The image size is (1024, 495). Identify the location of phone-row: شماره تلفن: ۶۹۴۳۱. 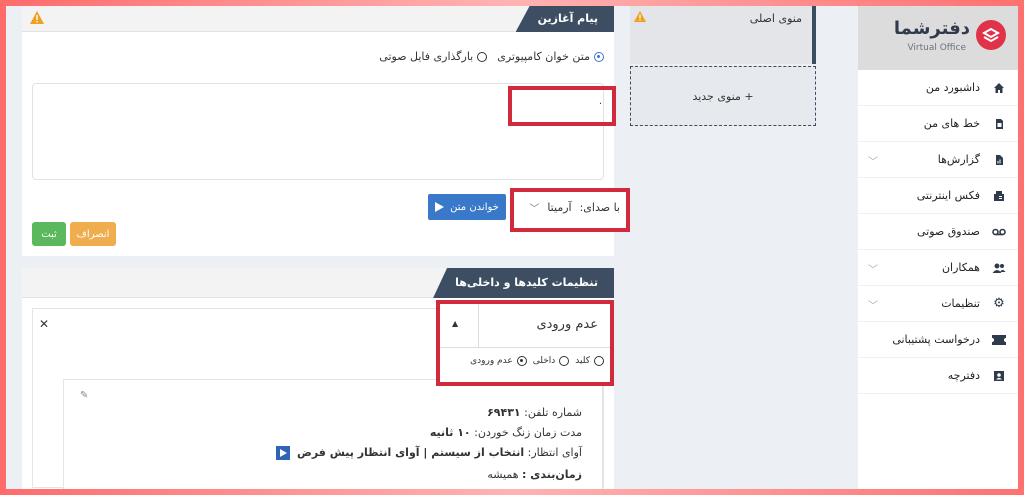
(534, 412).